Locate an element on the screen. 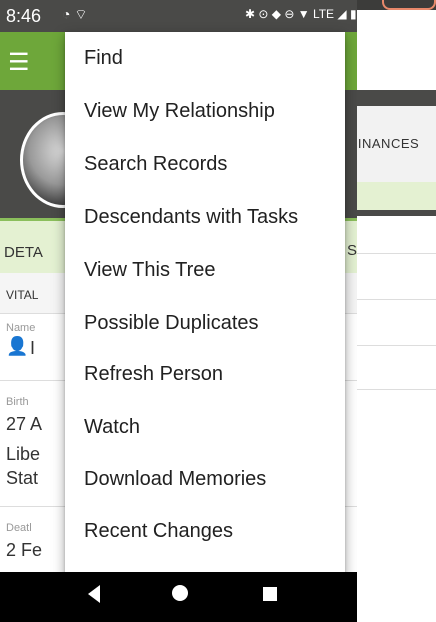 This screenshot has width=436, height=622. background-pill is located at coordinates (409, 5).